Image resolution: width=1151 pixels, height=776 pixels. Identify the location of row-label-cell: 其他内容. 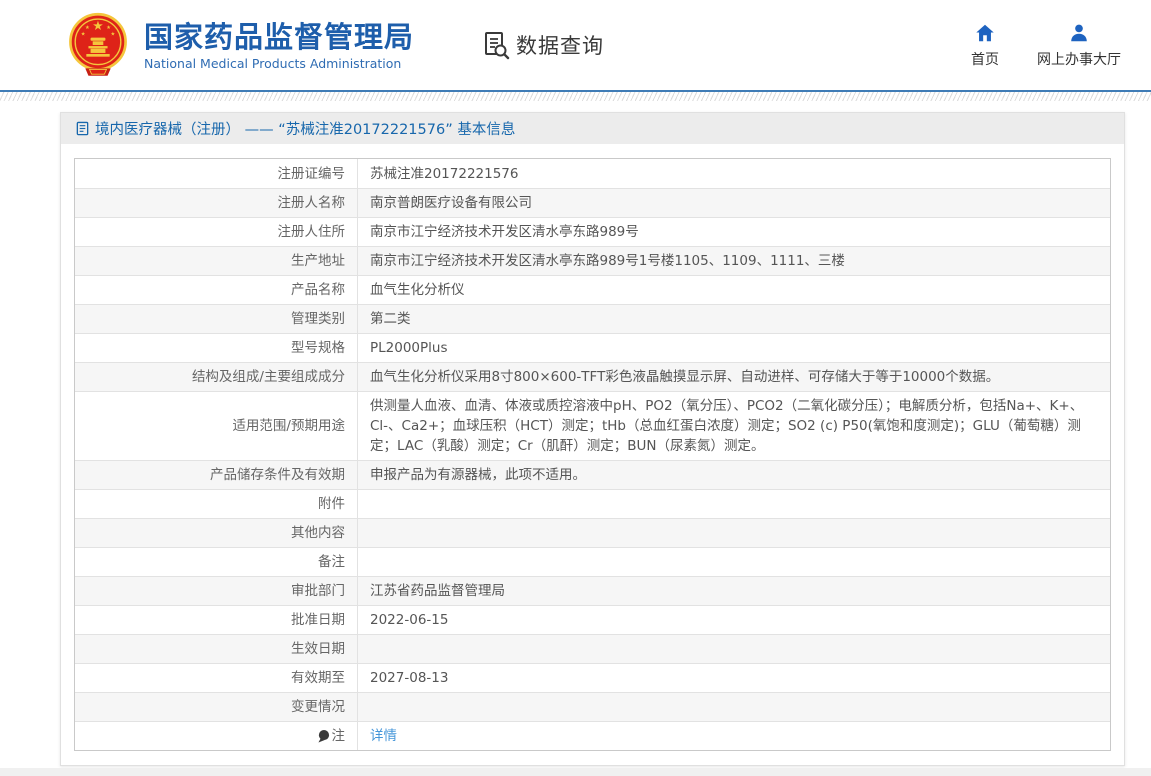
(216, 533).